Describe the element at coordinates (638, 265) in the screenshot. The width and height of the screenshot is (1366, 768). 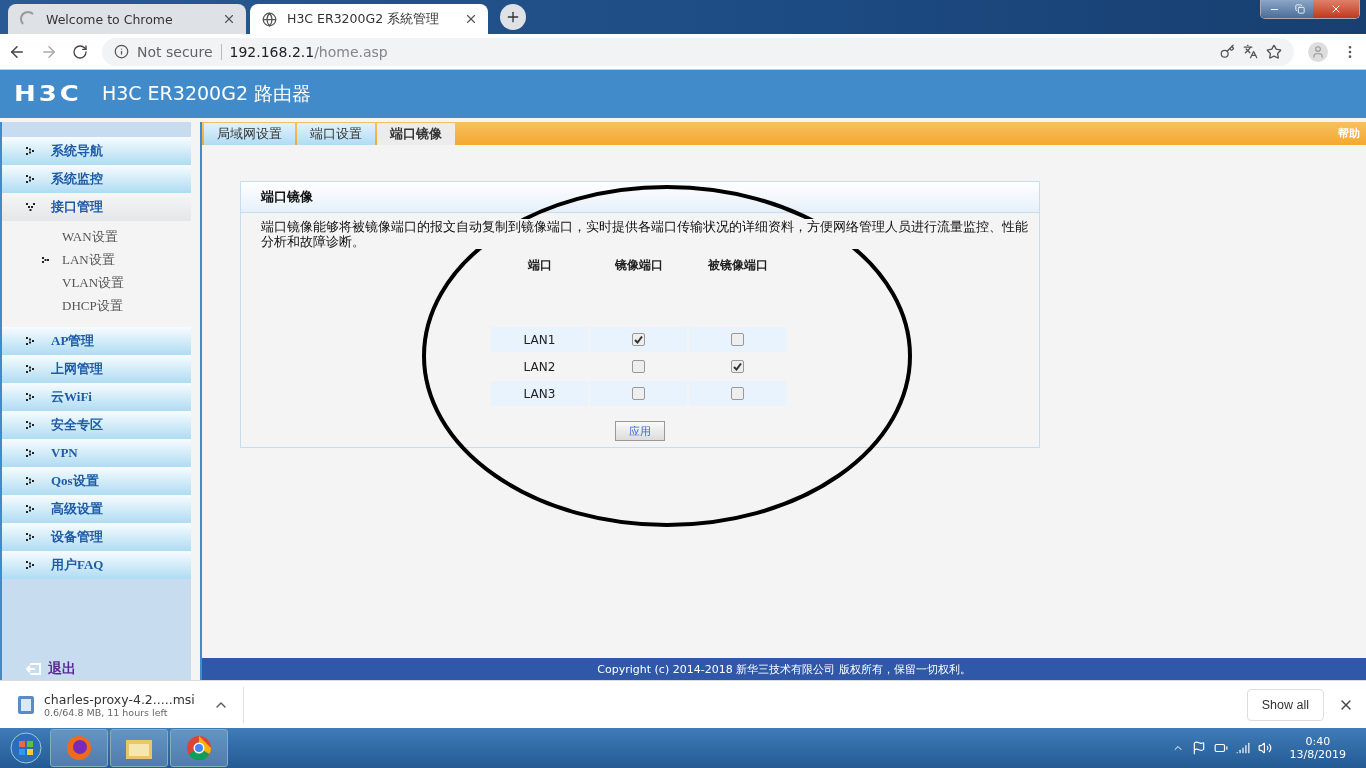
I see `column-header: 镜像端口` at that location.